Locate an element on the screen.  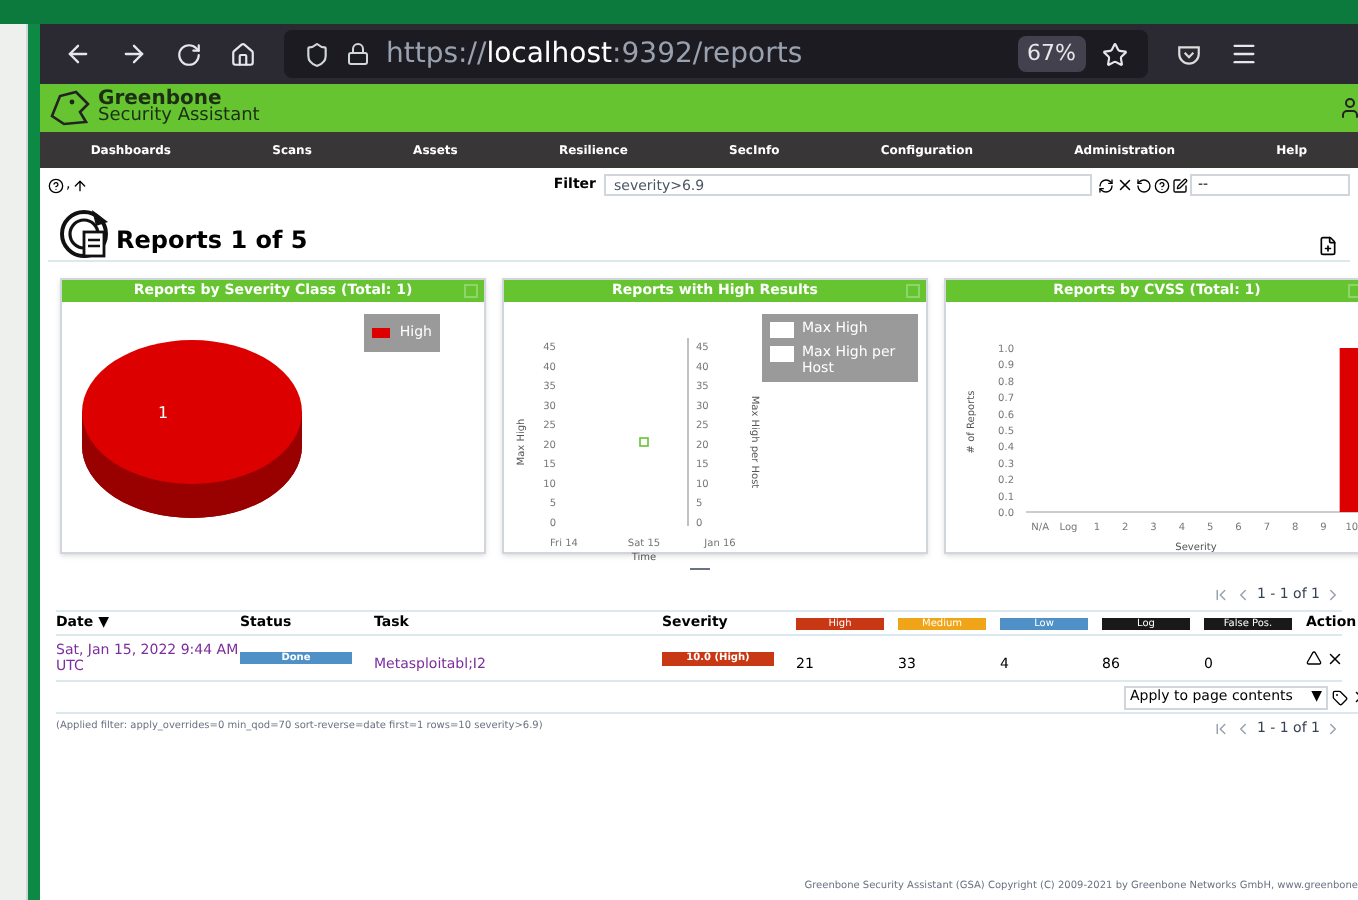
lock-icon is located at coordinates (358, 54).